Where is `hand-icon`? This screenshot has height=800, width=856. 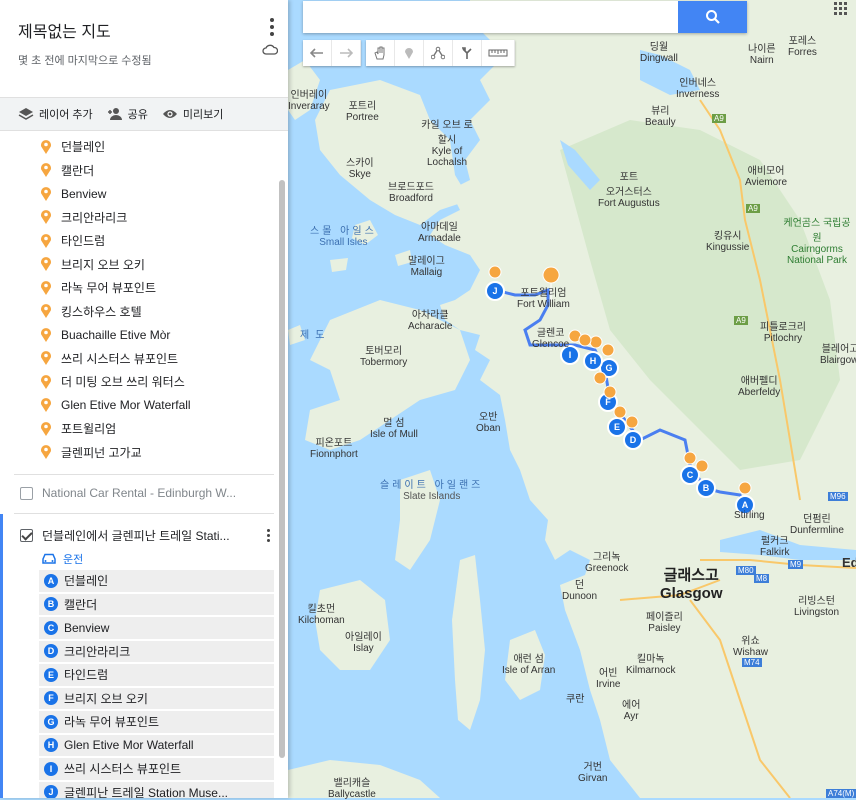
hand-icon is located at coordinates (380, 53).